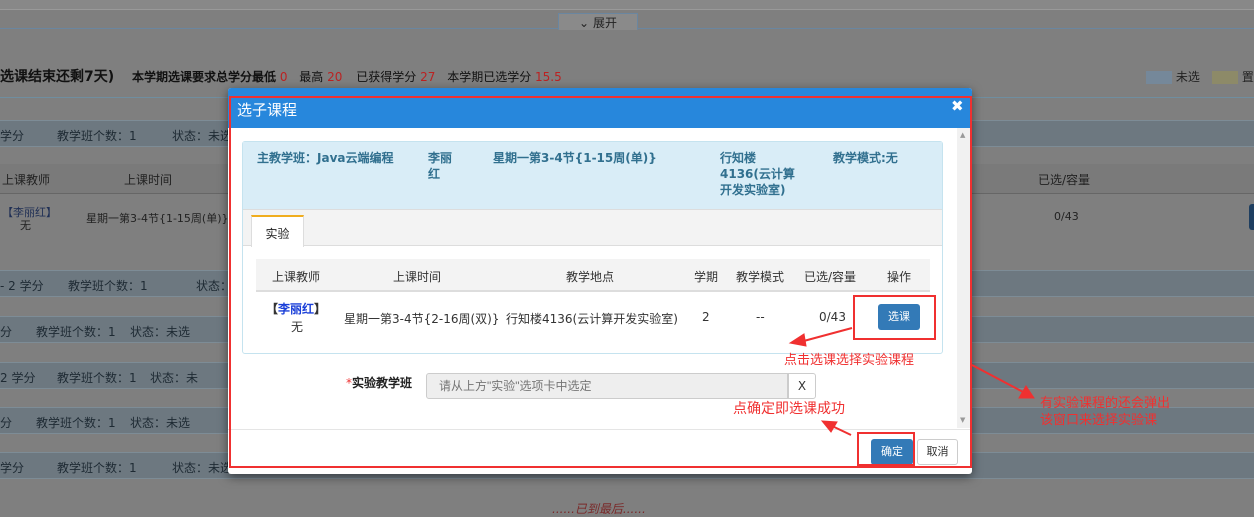 Image resolution: width=1254 pixels, height=517 pixels. Describe the element at coordinates (911, 381) in the screenshot. I see `annotation-arrows` at that location.